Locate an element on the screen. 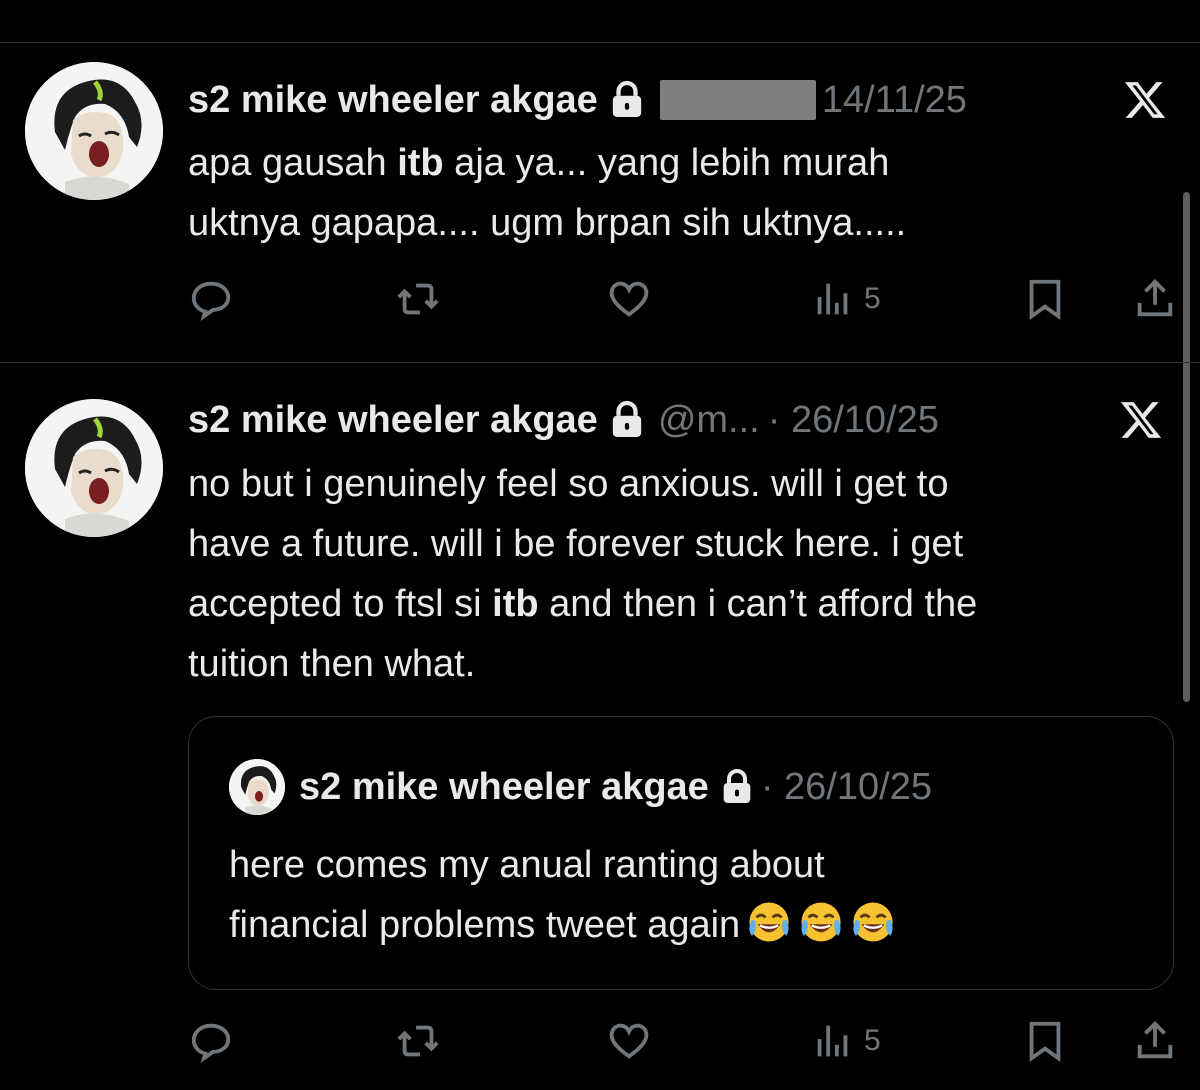  tweet-text-part: apa gausah is located at coordinates (293, 163).